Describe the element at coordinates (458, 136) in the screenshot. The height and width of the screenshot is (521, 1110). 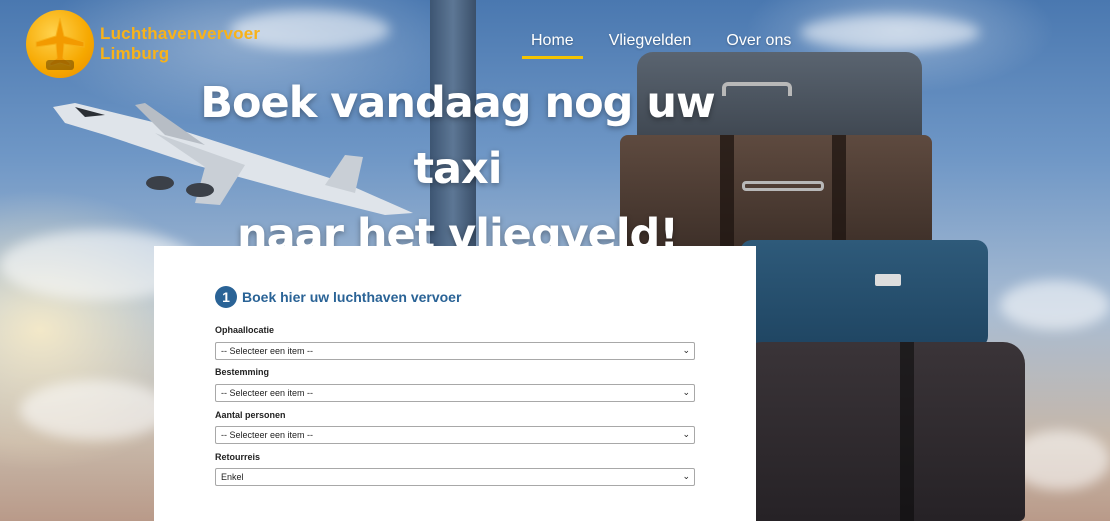
I see `headline-line-1: Boek vandaag nog uw taxi` at that location.